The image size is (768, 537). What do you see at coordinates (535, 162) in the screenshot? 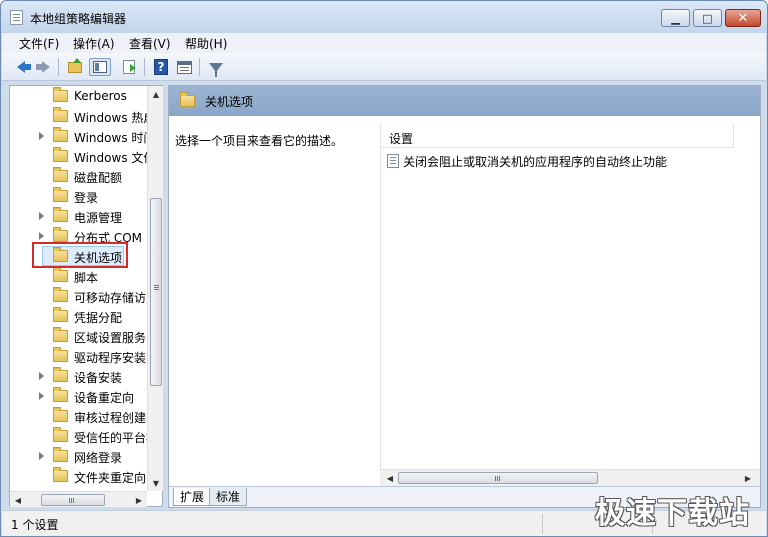
I see `setting-label: 关闭会阻止或取消关机的应用程序的自动终止功能` at bounding box center [535, 162].